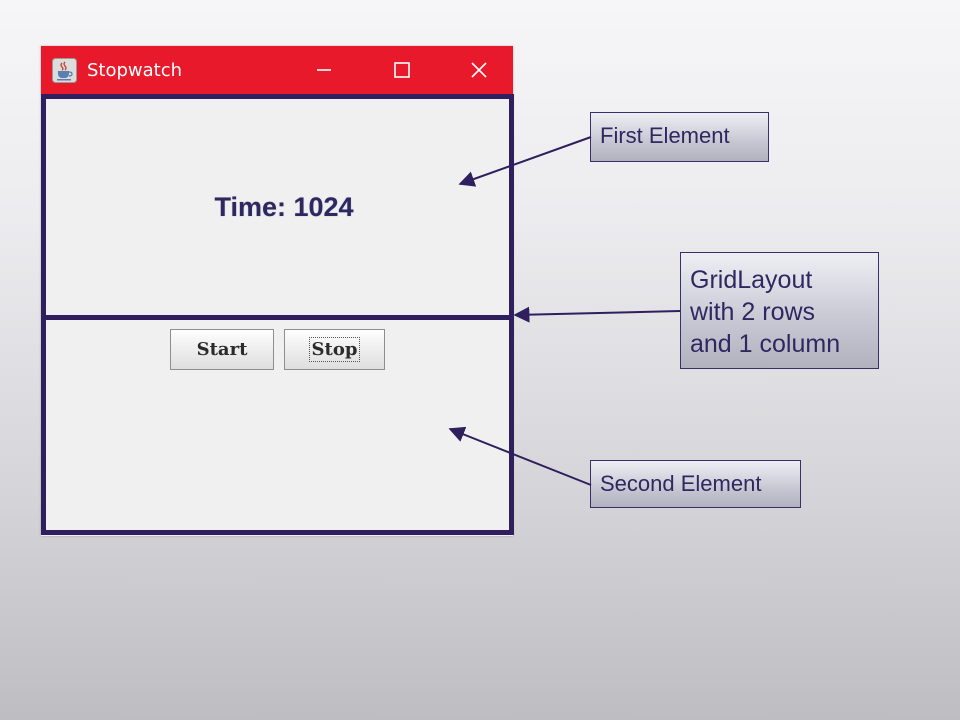 Image resolution: width=960 pixels, height=720 pixels. I want to click on gridlayout-arrow, so click(597, 314).